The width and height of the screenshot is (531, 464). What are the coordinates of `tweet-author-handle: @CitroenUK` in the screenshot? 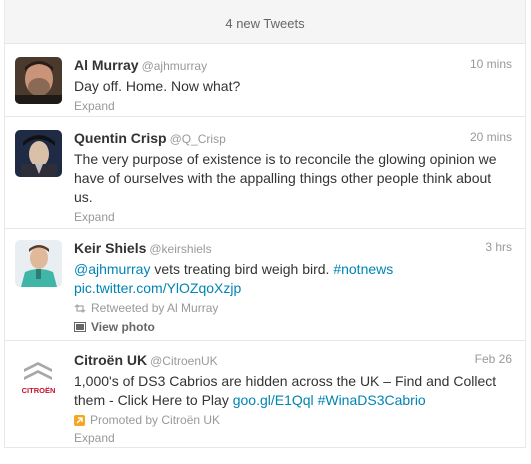 It's located at (184, 361).